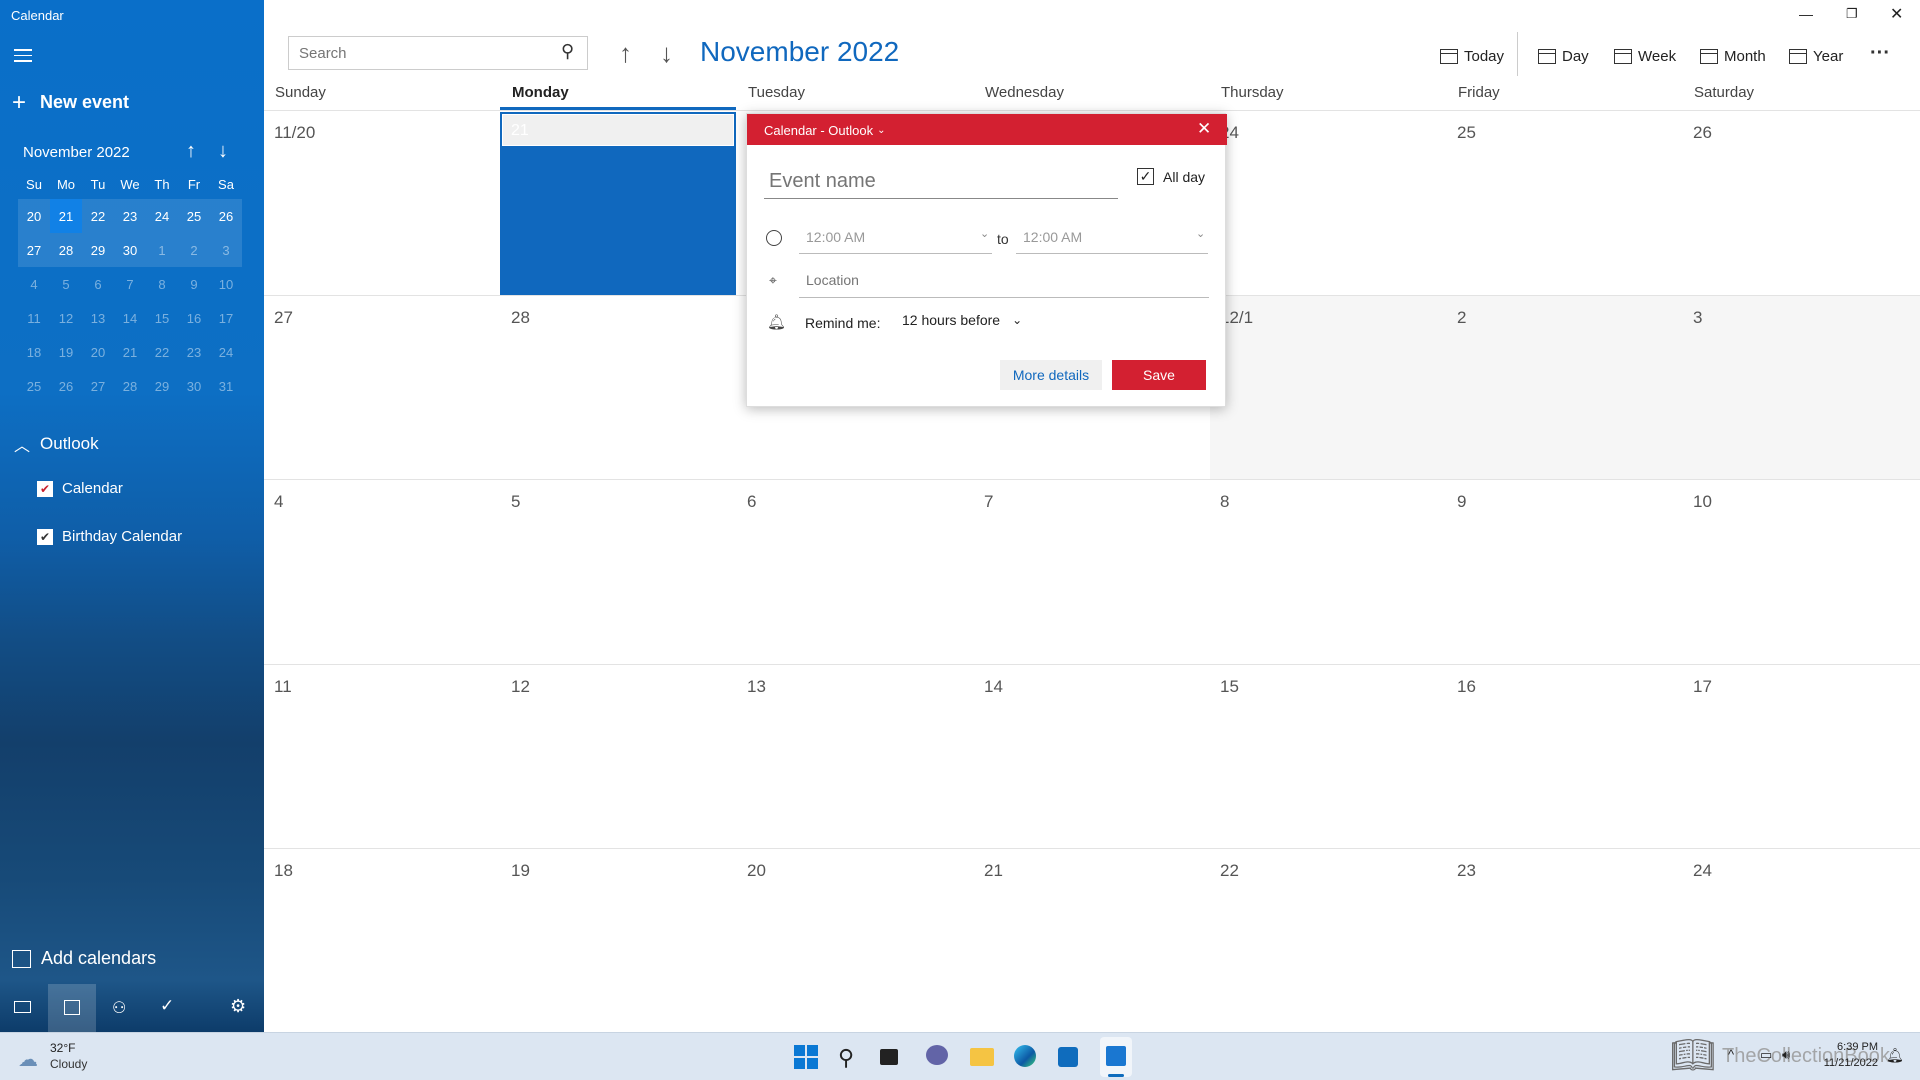  Describe the element at coordinates (226, 284) in the screenshot. I see `mini-calendar-day: 10` at that location.